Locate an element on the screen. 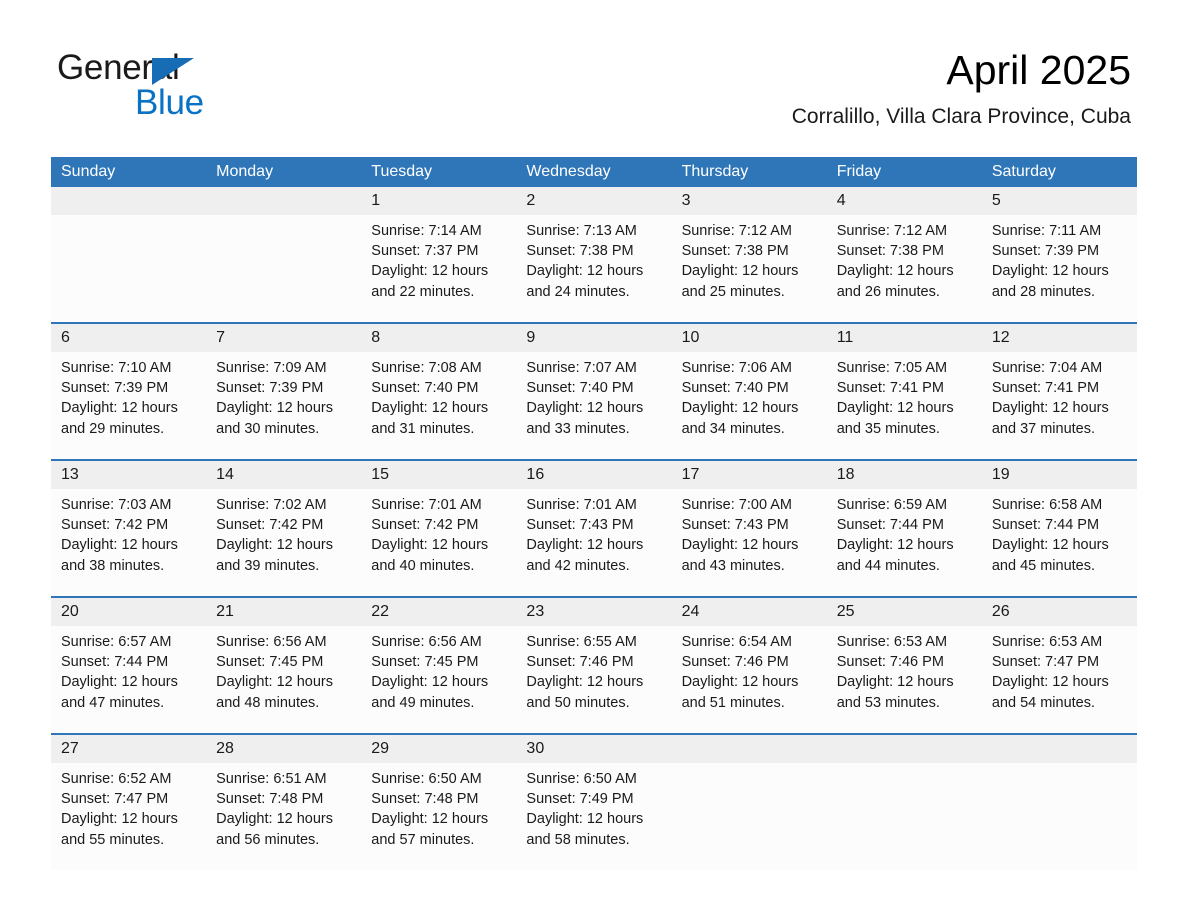 This screenshot has width=1188, height=918. day-number: 2 is located at coordinates (593, 201).